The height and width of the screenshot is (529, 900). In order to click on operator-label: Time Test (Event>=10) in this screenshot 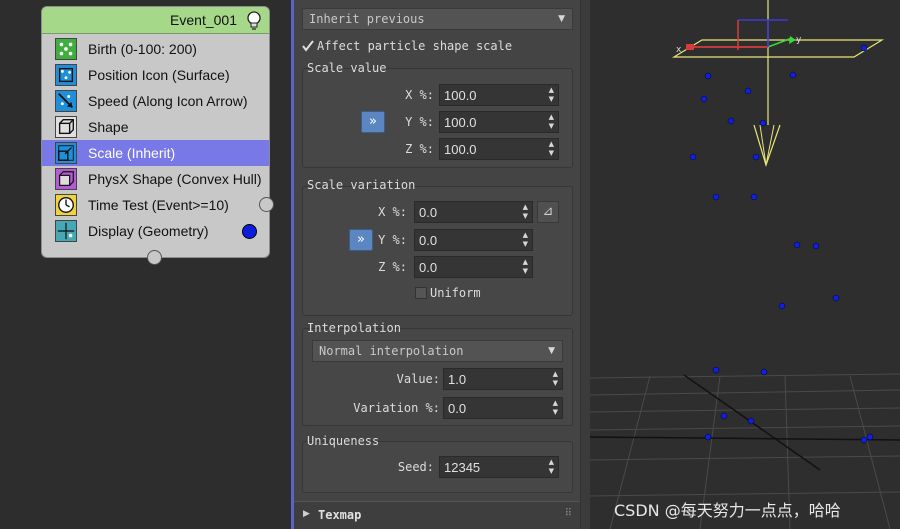, I will do `click(158, 205)`.